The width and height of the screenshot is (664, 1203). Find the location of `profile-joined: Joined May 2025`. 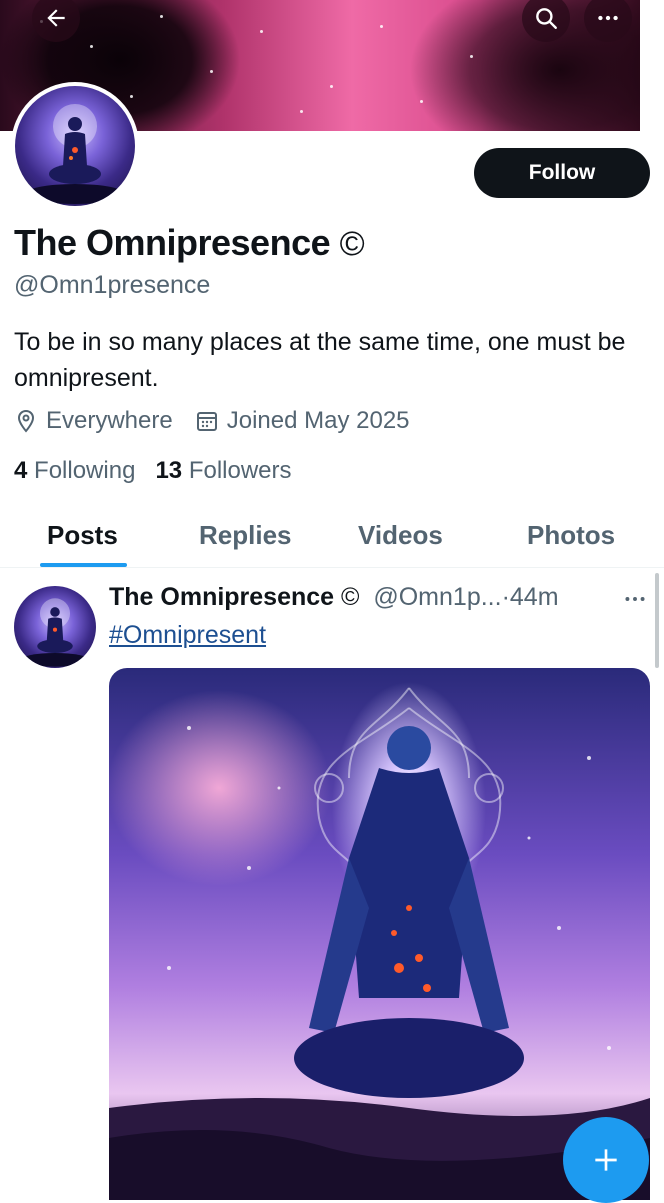

profile-joined: Joined May 2025 is located at coordinates (302, 421).